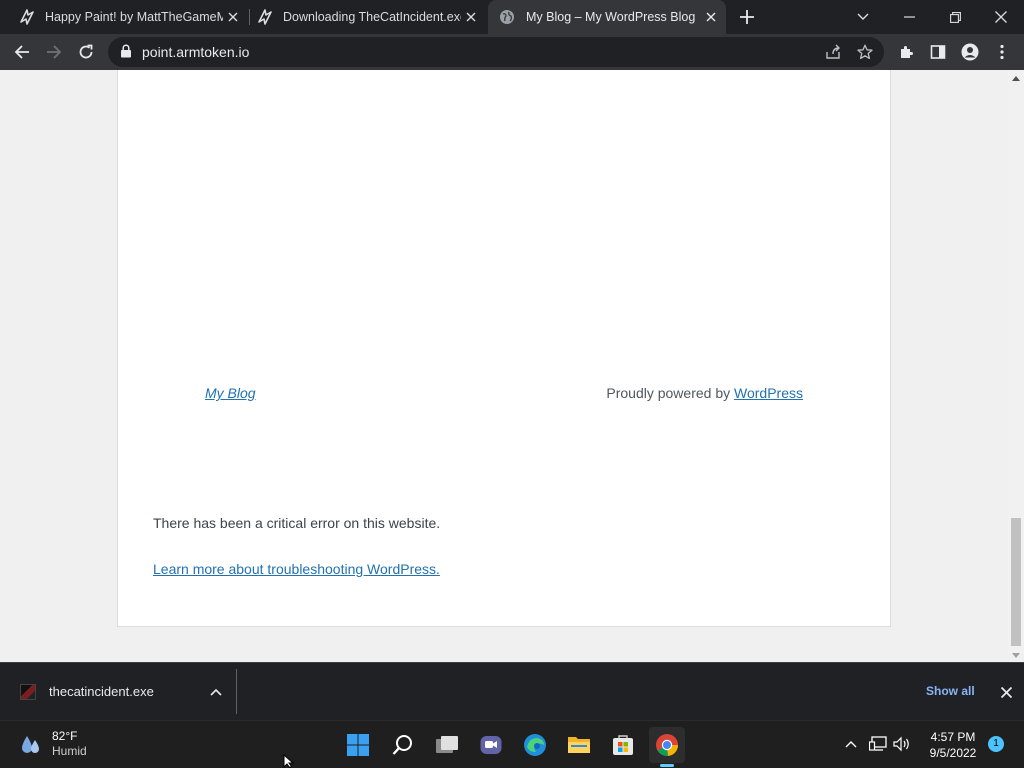 Image resolution: width=1024 pixels, height=768 pixels. Describe the element at coordinates (833, 52) in the screenshot. I see `share-icon` at that location.